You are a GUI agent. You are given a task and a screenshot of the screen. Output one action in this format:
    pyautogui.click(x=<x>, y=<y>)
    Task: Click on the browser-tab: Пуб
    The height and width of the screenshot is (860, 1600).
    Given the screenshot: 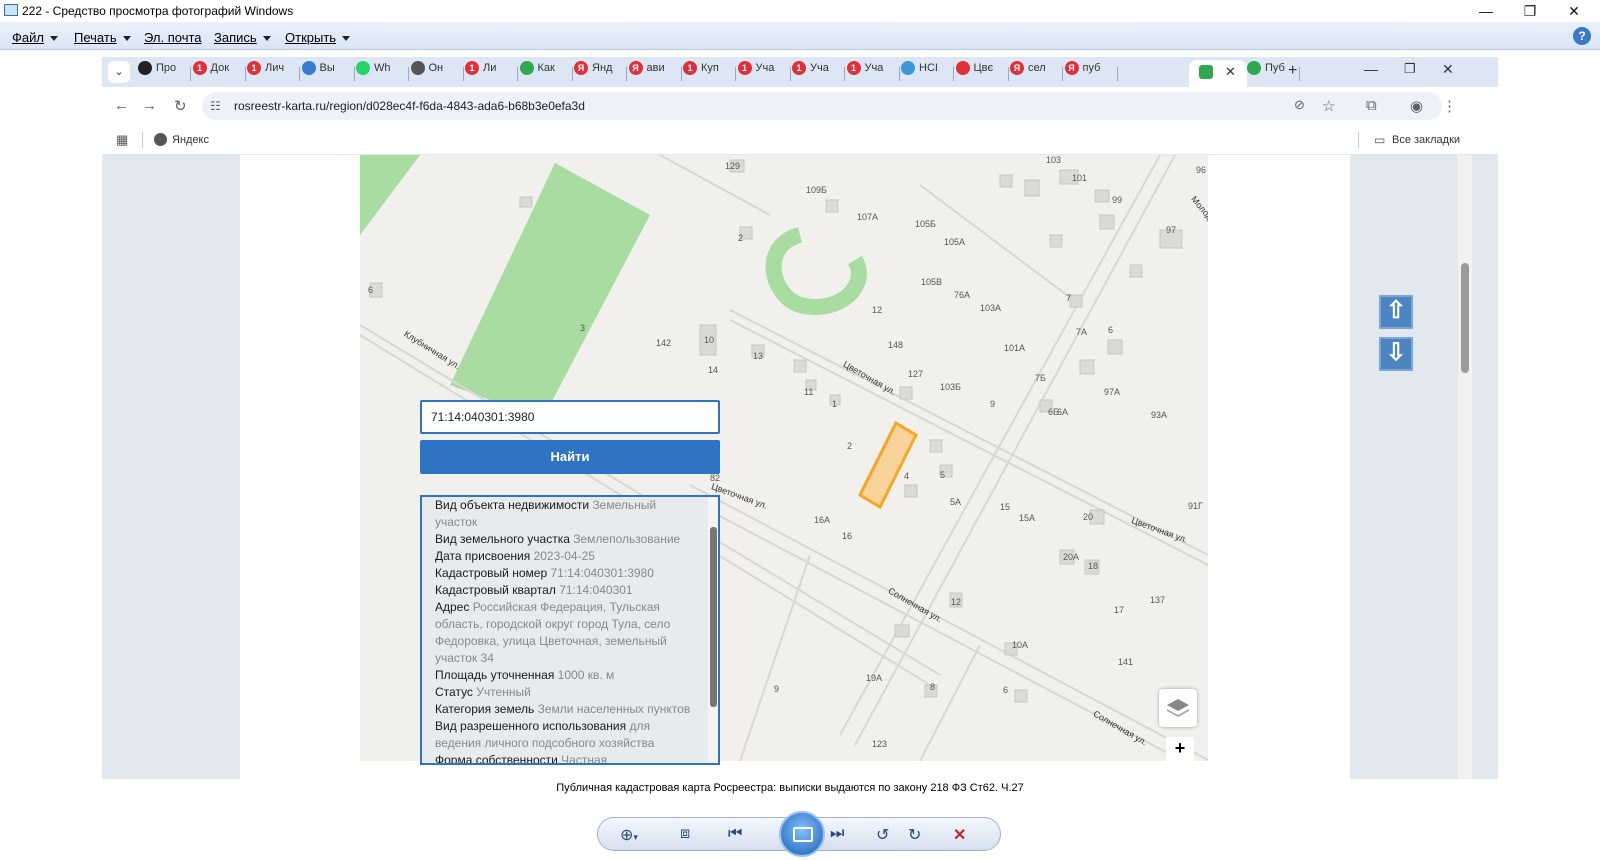 What is the action you would take?
    pyautogui.click(x=1266, y=73)
    